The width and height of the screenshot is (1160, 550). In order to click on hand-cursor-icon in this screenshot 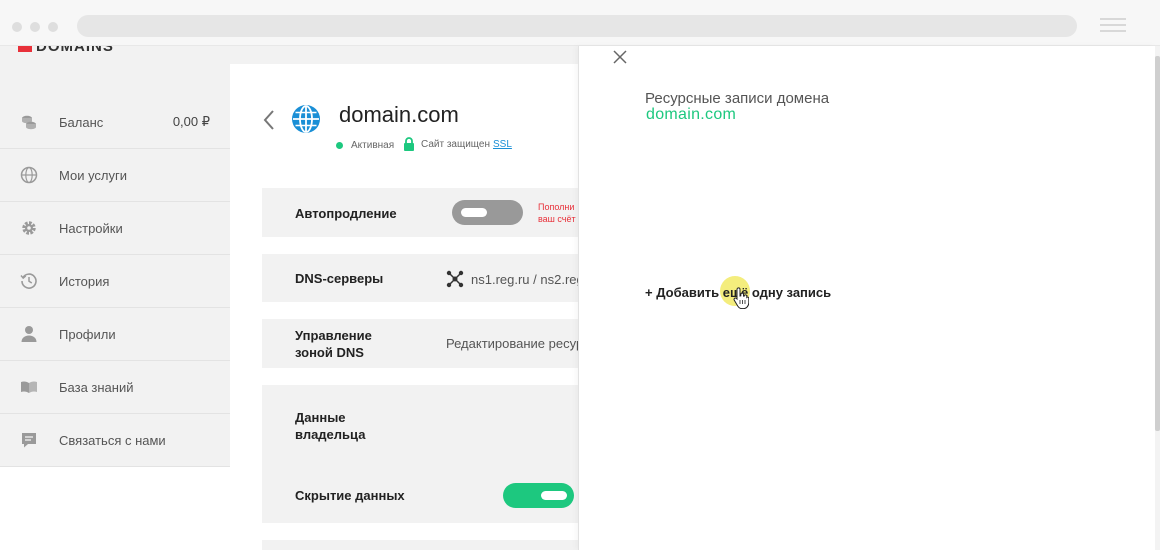, I will do `click(741, 298)`.